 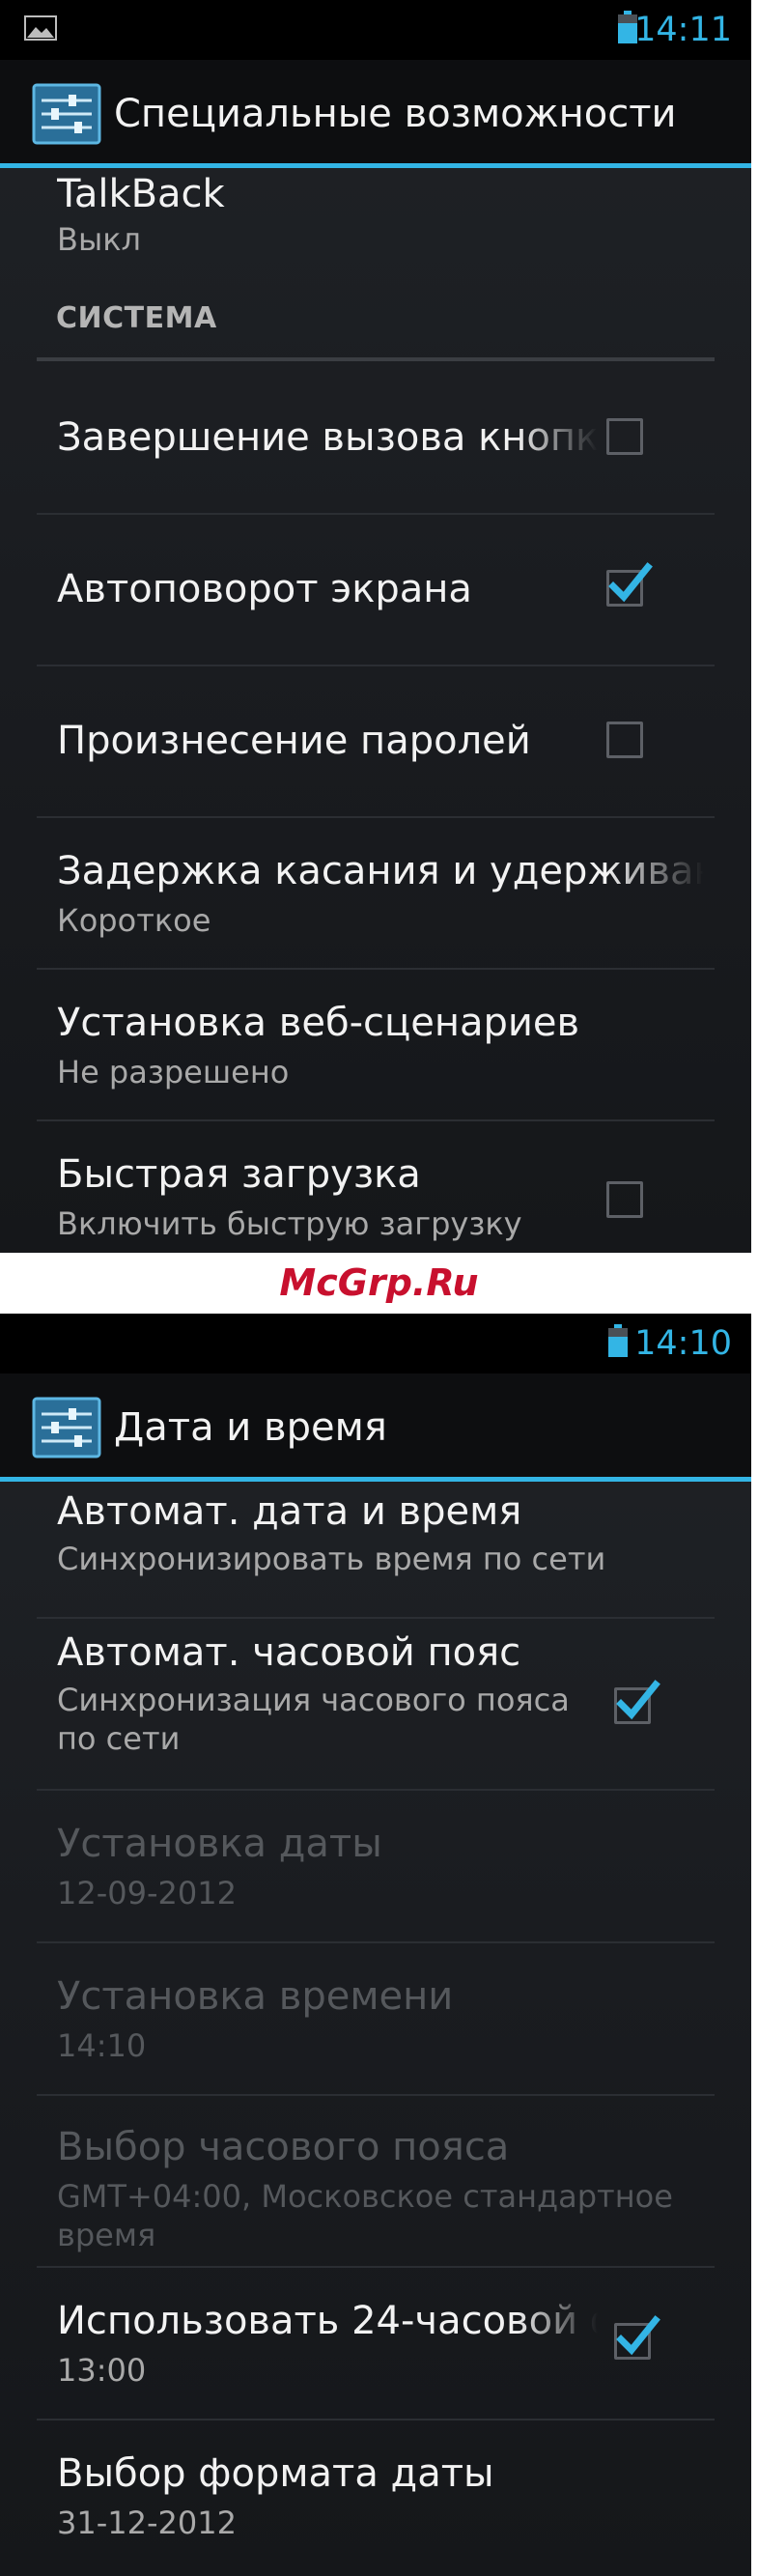 What do you see at coordinates (365, 2215) in the screenshot?
I see `row-summary: GMT+04:00, Московское стандартное время` at bounding box center [365, 2215].